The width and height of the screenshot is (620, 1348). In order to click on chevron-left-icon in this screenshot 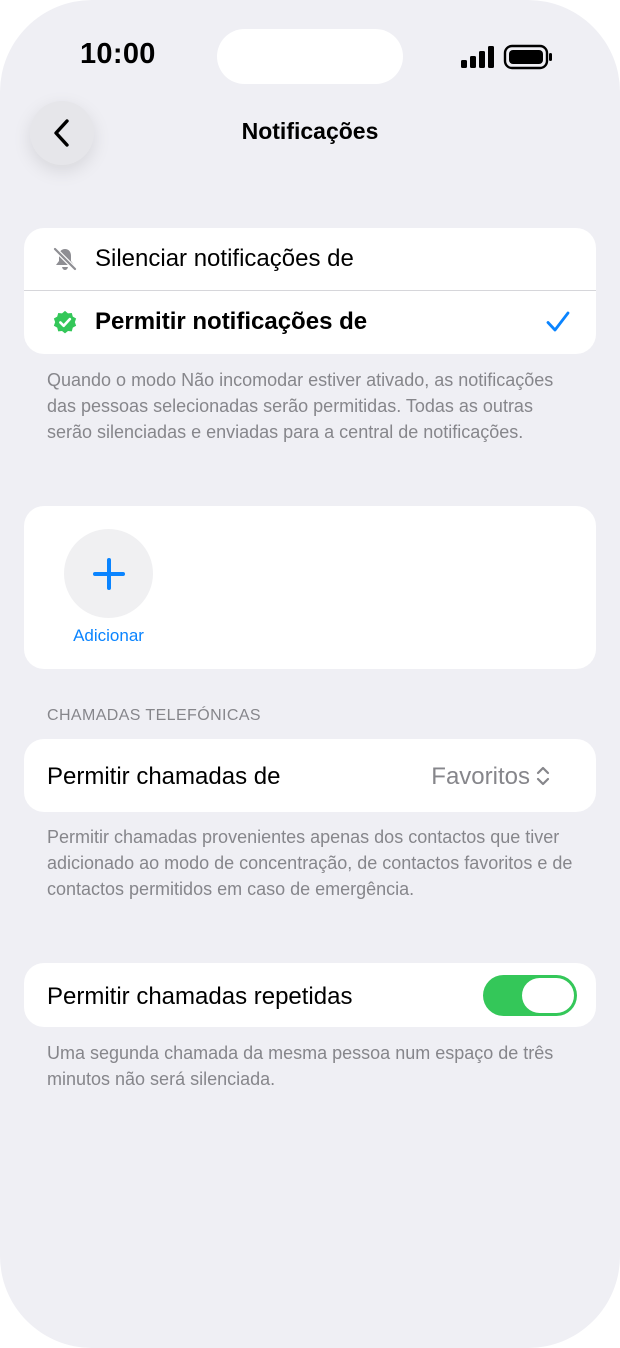, I will do `click(61, 133)`.